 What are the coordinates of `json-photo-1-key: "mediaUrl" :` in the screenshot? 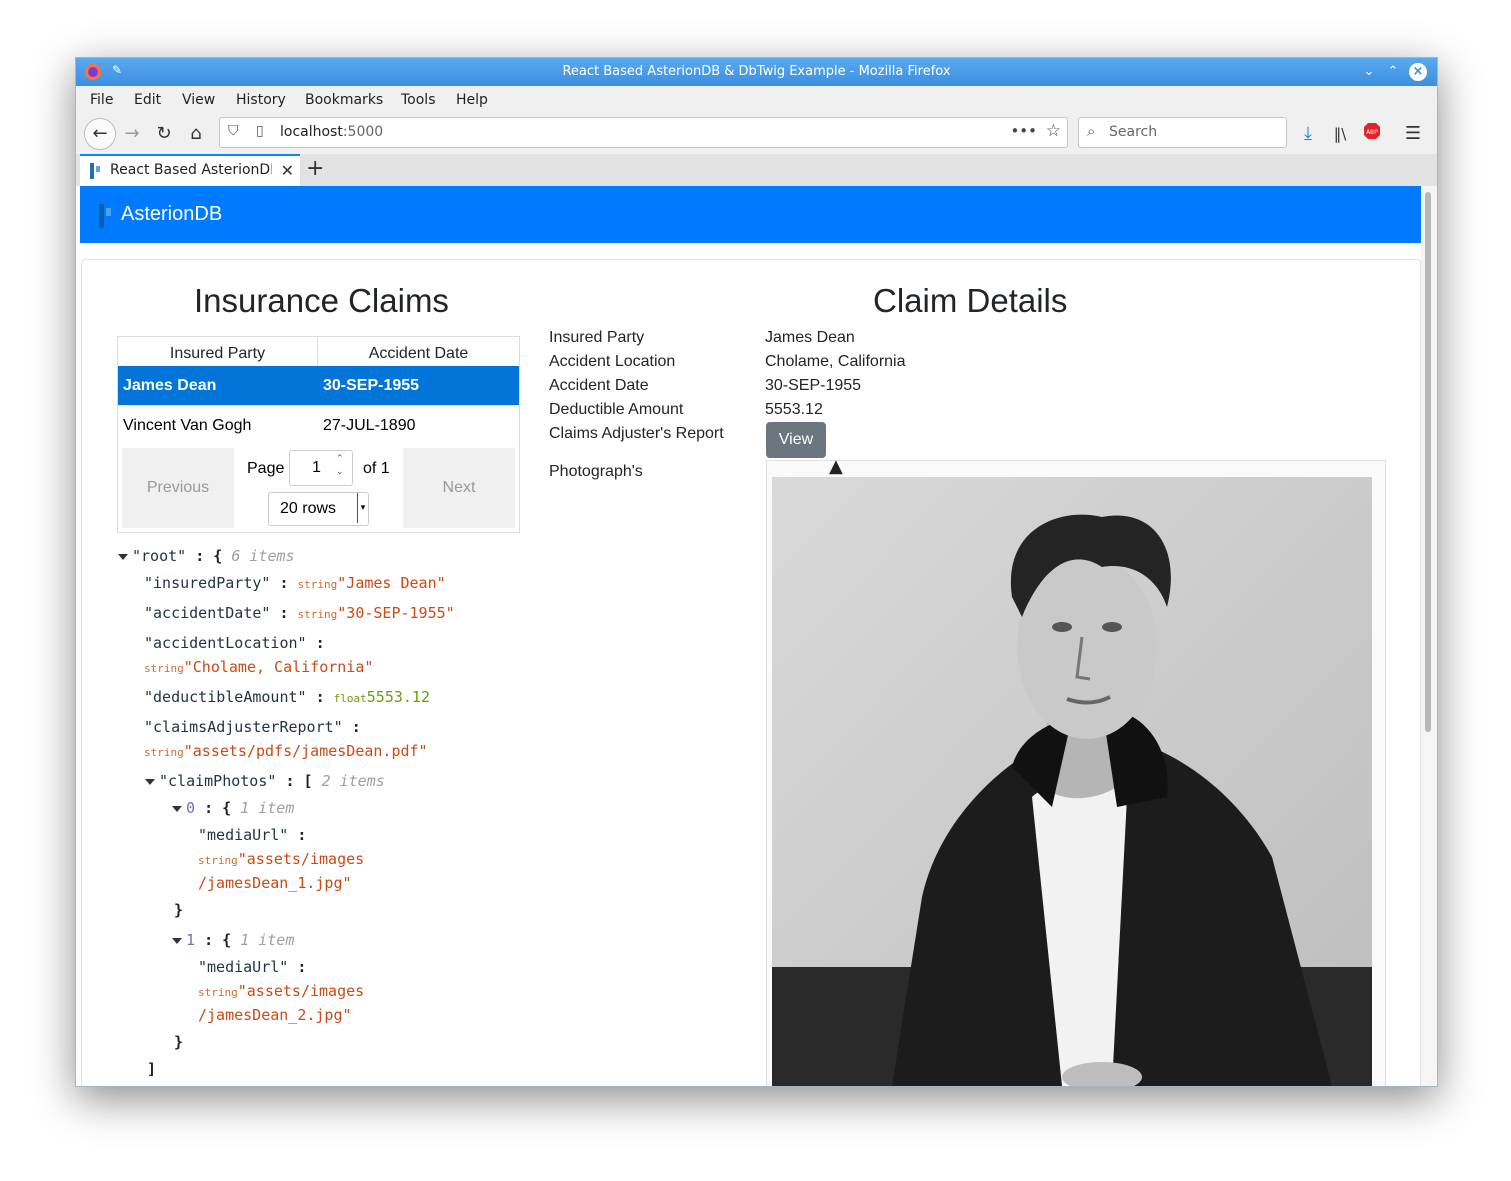 It's located at (252, 967).